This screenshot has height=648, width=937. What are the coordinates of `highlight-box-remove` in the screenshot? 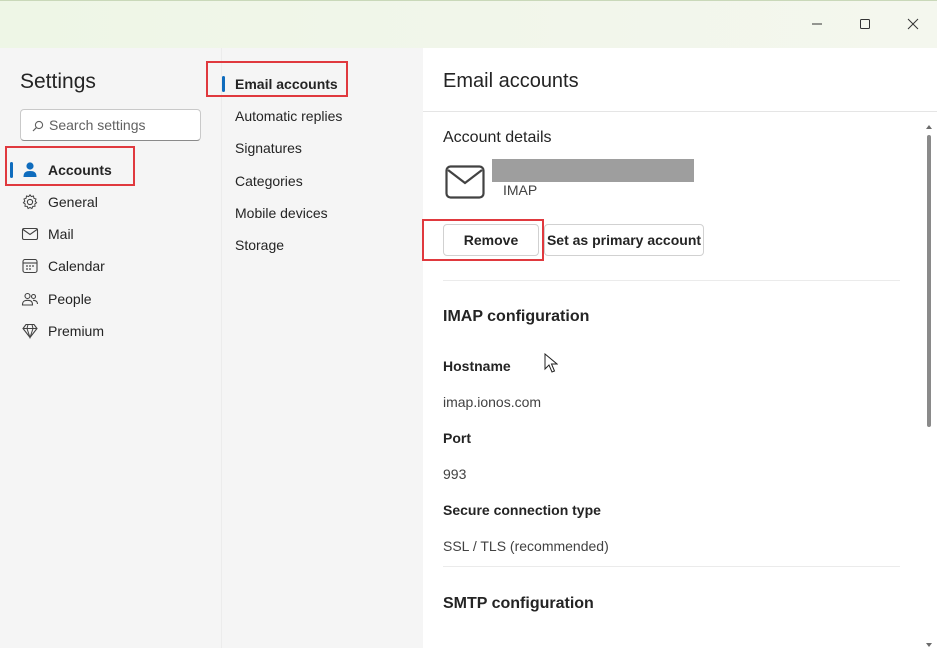 It's located at (483, 240).